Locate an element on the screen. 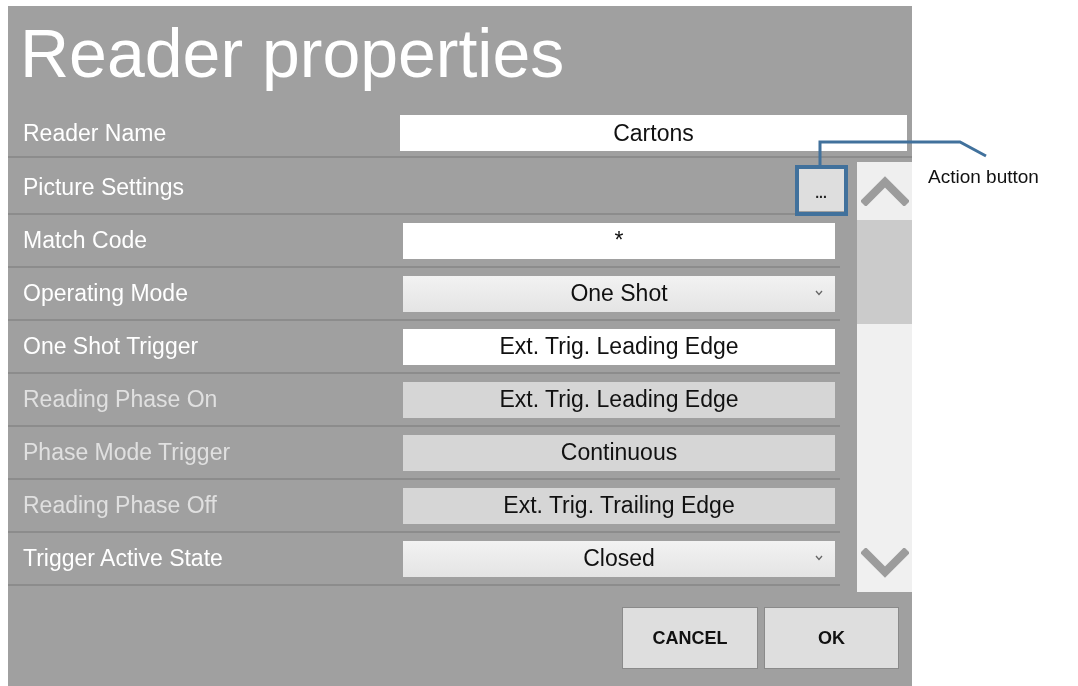  property-label: Phase Mode Trigger is located at coordinates (127, 452).